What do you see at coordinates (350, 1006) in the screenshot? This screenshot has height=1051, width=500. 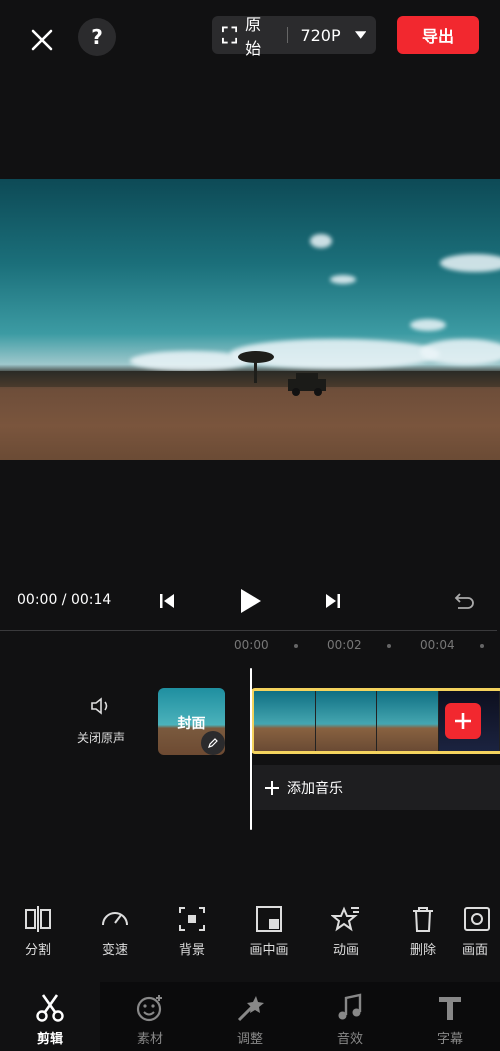 I see `music-note-icon` at bounding box center [350, 1006].